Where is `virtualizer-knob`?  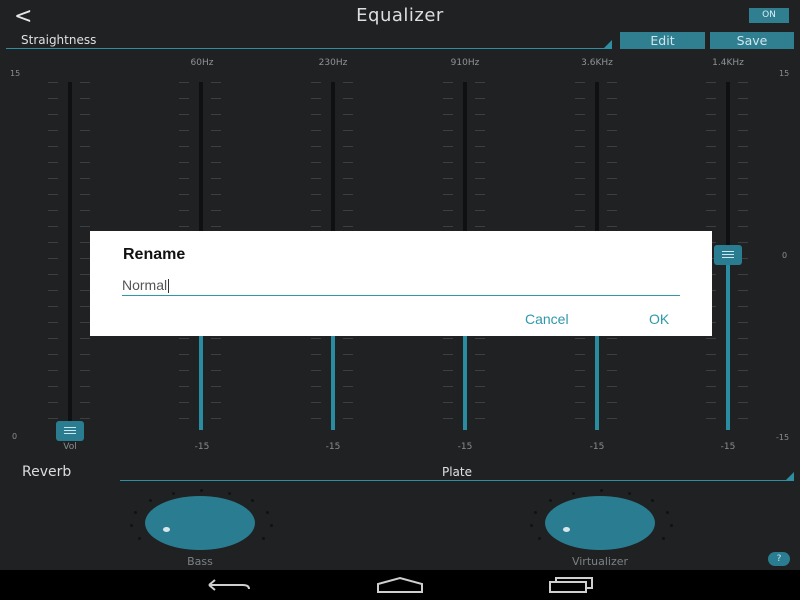 virtualizer-knob is located at coordinates (600, 523).